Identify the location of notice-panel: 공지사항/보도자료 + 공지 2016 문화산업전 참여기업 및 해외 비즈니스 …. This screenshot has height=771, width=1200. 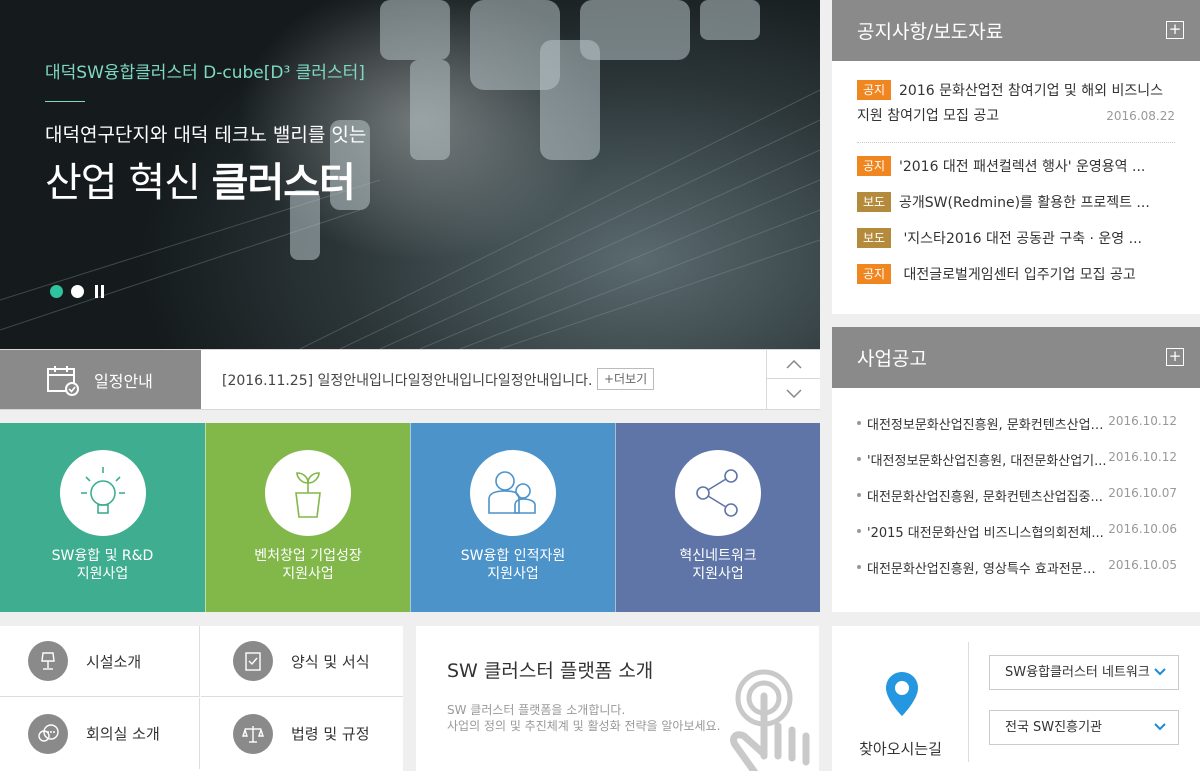
(1016, 157).